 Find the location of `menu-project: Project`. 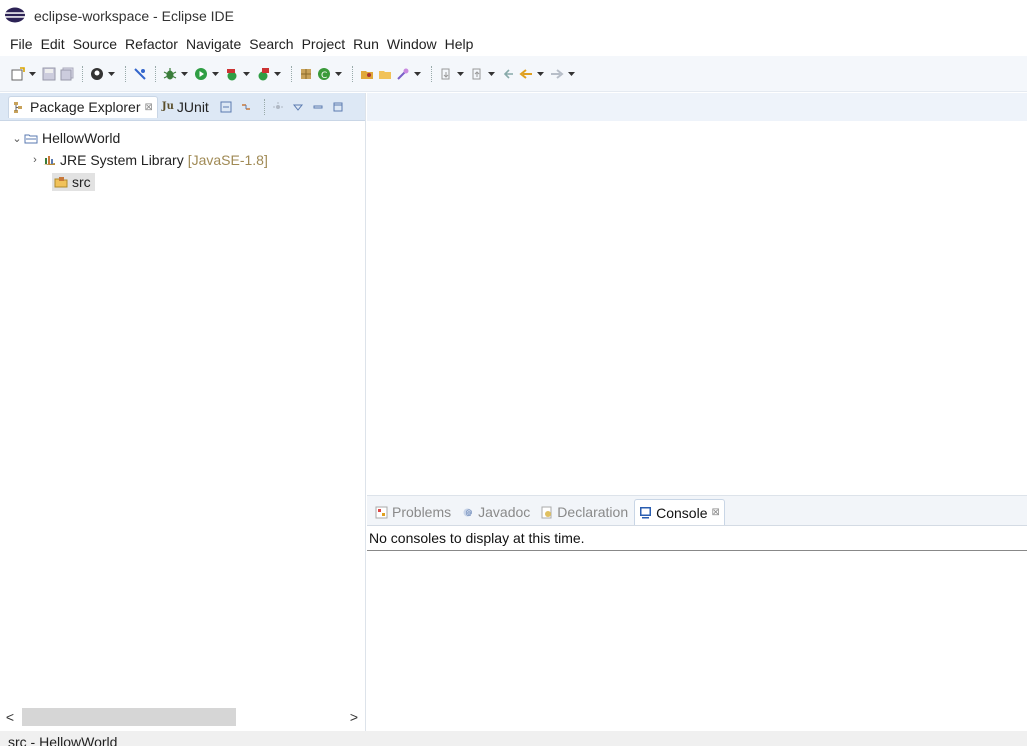

menu-project: Project is located at coordinates (324, 44).